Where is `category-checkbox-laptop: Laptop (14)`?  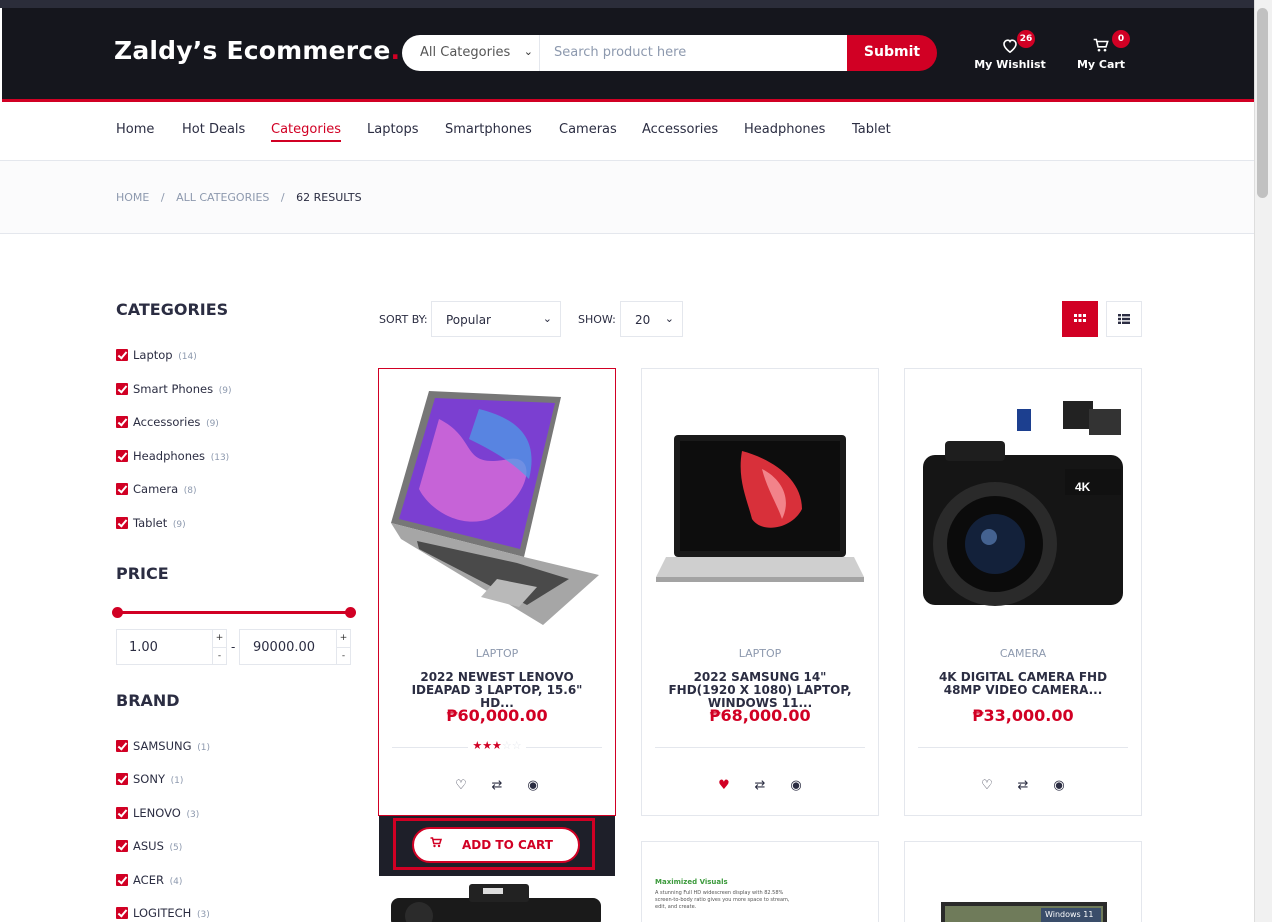
category-checkbox-laptop: Laptop (14) is located at coordinates (156, 355).